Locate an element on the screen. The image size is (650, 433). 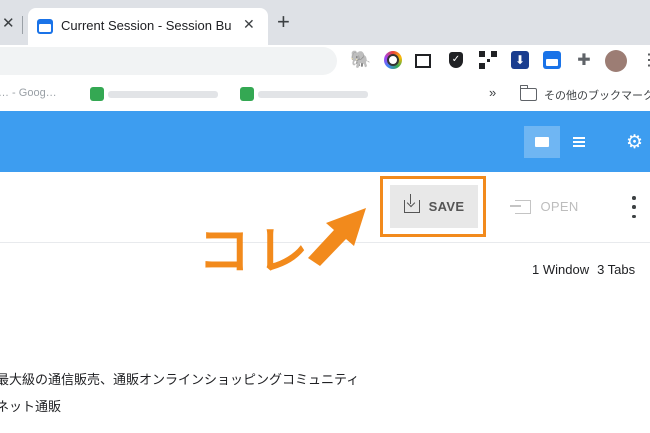
save-button-label: SAVE is located at coordinates (446, 206).